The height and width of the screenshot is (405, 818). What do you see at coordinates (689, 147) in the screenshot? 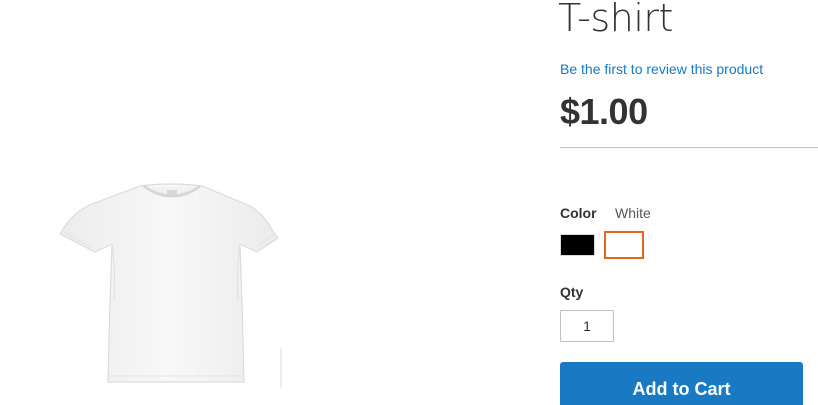
I see `divider` at bounding box center [689, 147].